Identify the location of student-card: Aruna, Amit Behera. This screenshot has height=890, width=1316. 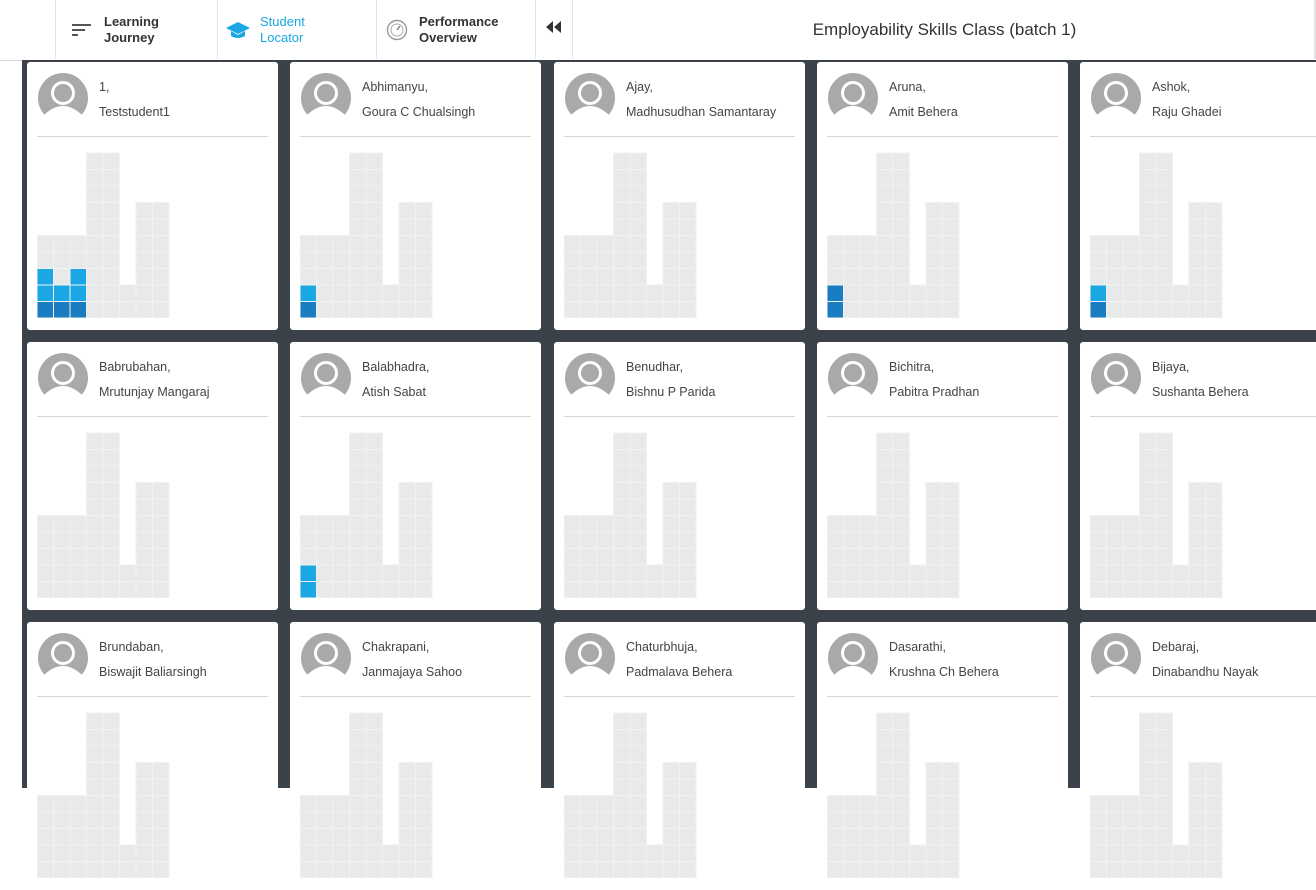
(942, 196).